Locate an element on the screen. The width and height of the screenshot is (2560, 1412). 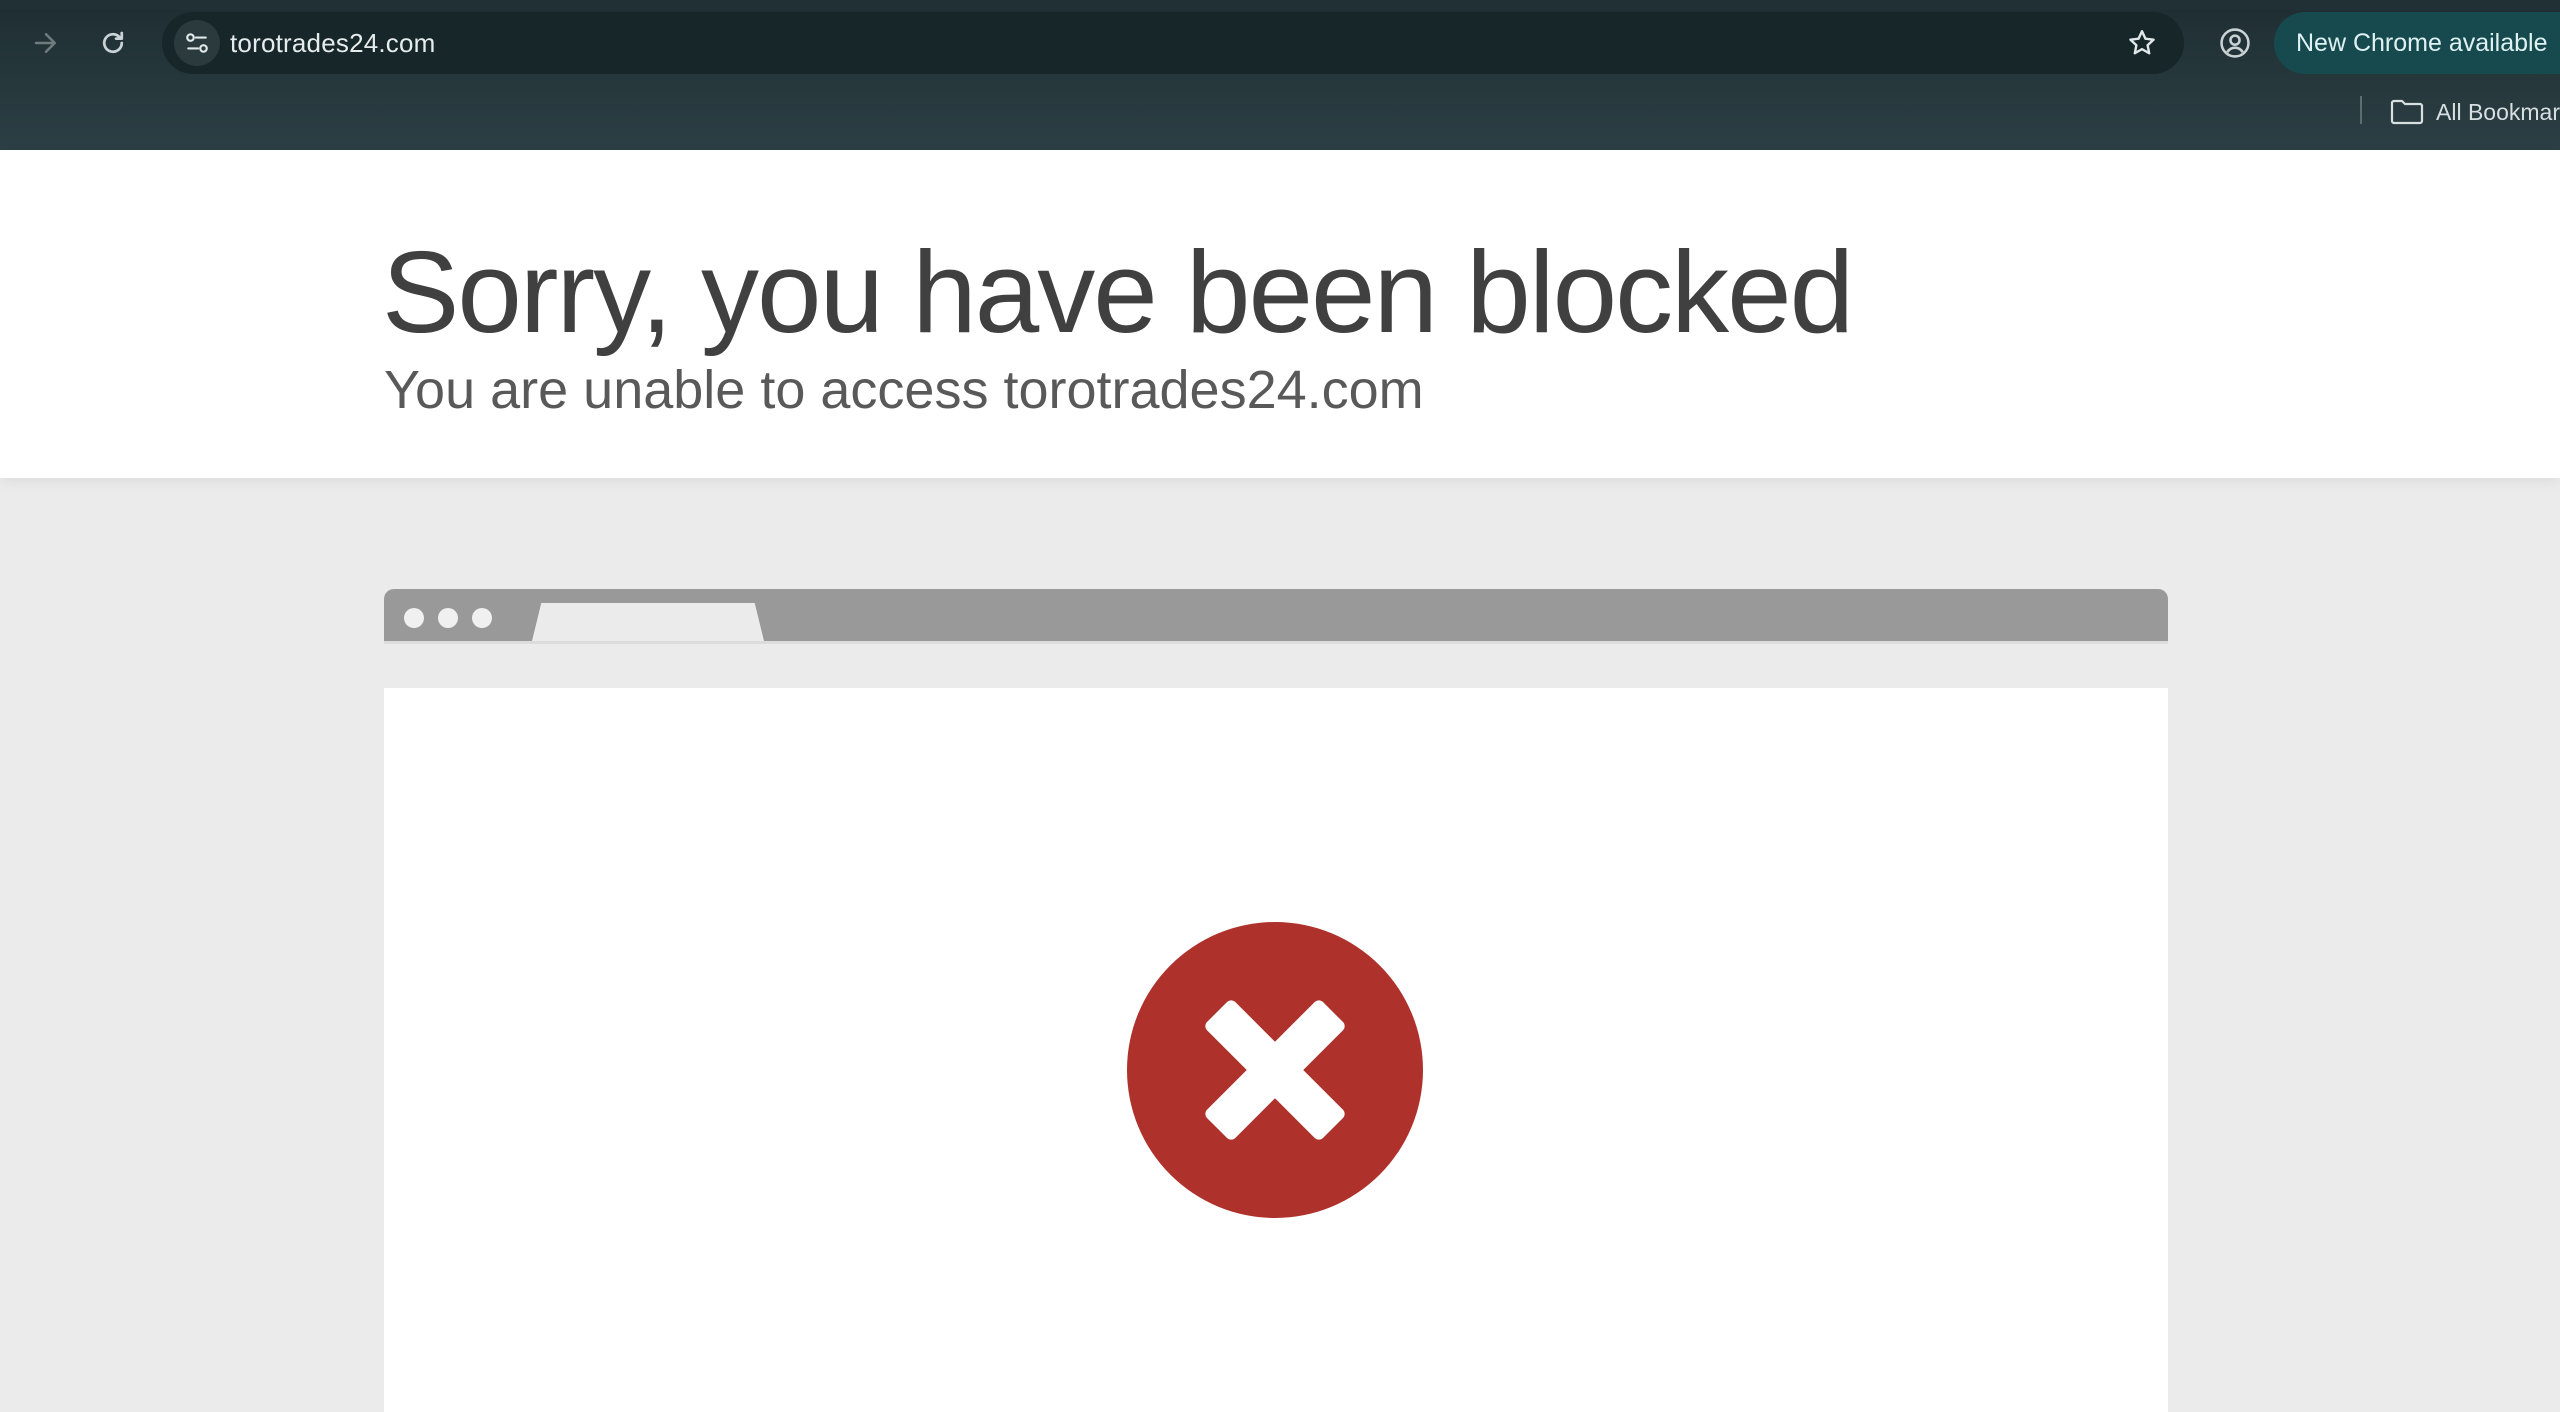
tune-icon is located at coordinates (197, 43).